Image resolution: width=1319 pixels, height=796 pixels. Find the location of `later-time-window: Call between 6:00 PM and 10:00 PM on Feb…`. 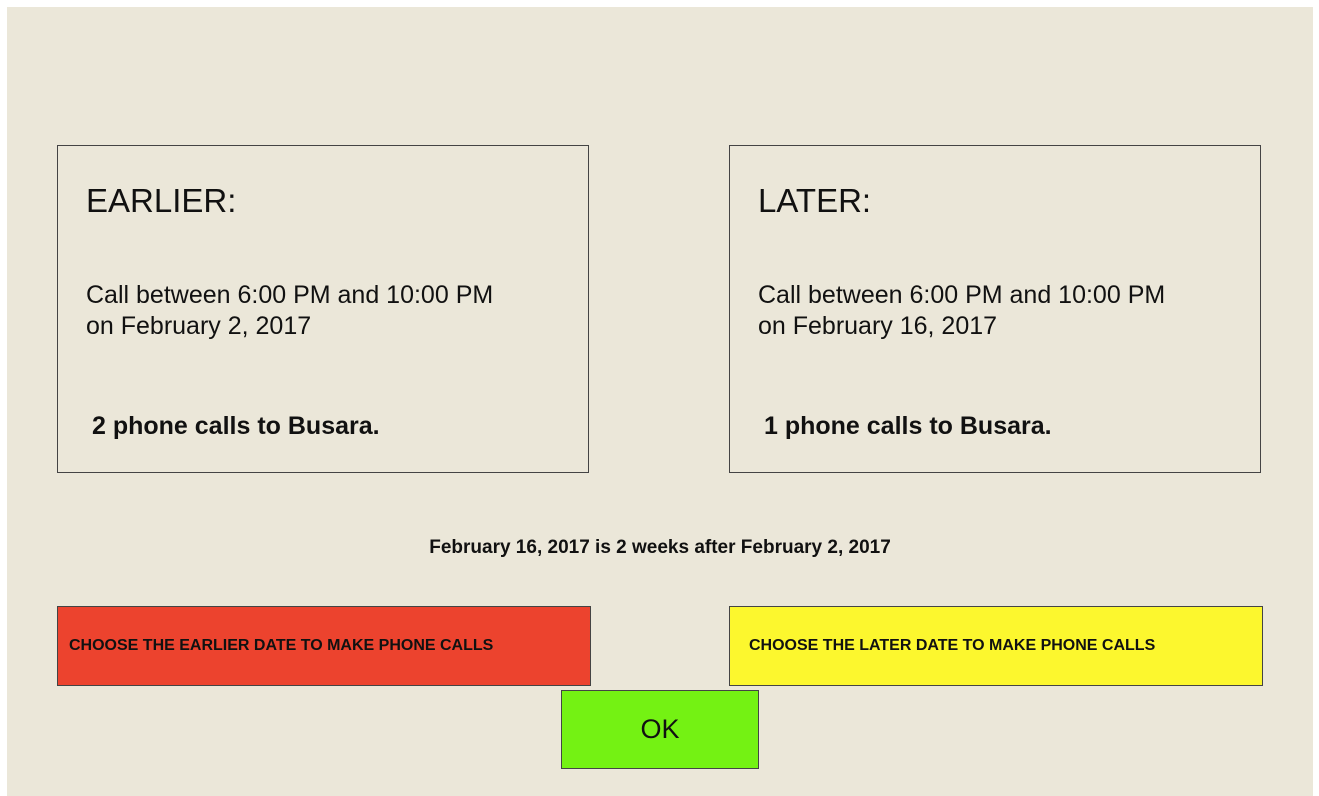

later-time-window: Call between 6:00 PM and 10:00 PM on Feb… is located at coordinates (961, 311).